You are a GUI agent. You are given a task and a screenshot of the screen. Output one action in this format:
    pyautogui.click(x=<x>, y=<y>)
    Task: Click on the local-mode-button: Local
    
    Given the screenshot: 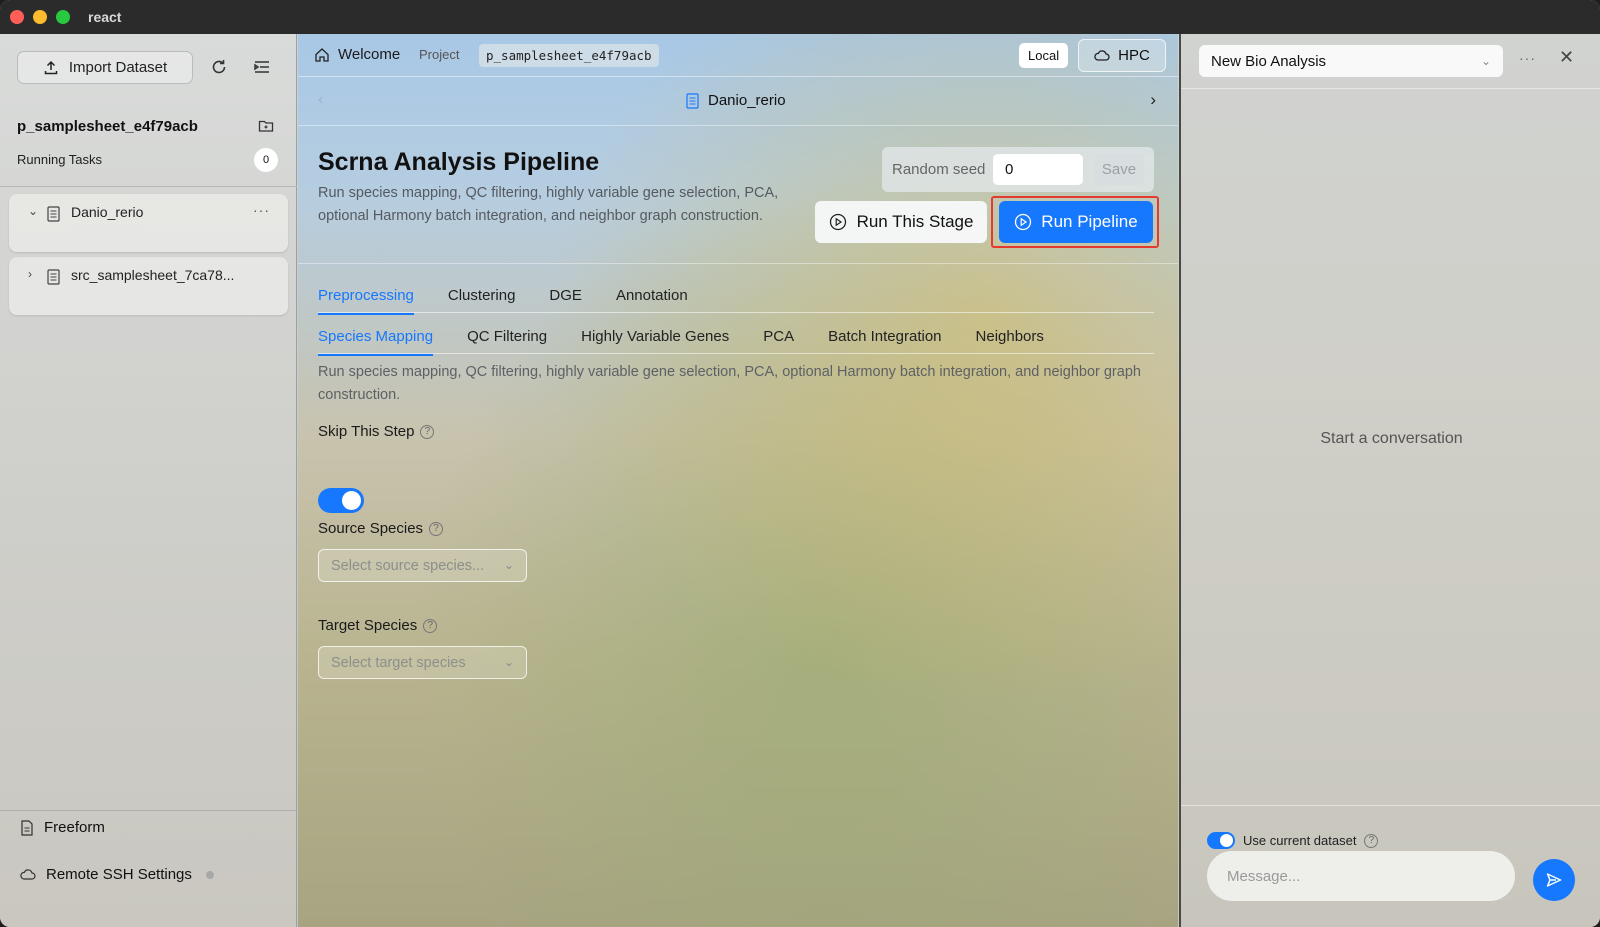 What is the action you would take?
    pyautogui.click(x=1044, y=55)
    